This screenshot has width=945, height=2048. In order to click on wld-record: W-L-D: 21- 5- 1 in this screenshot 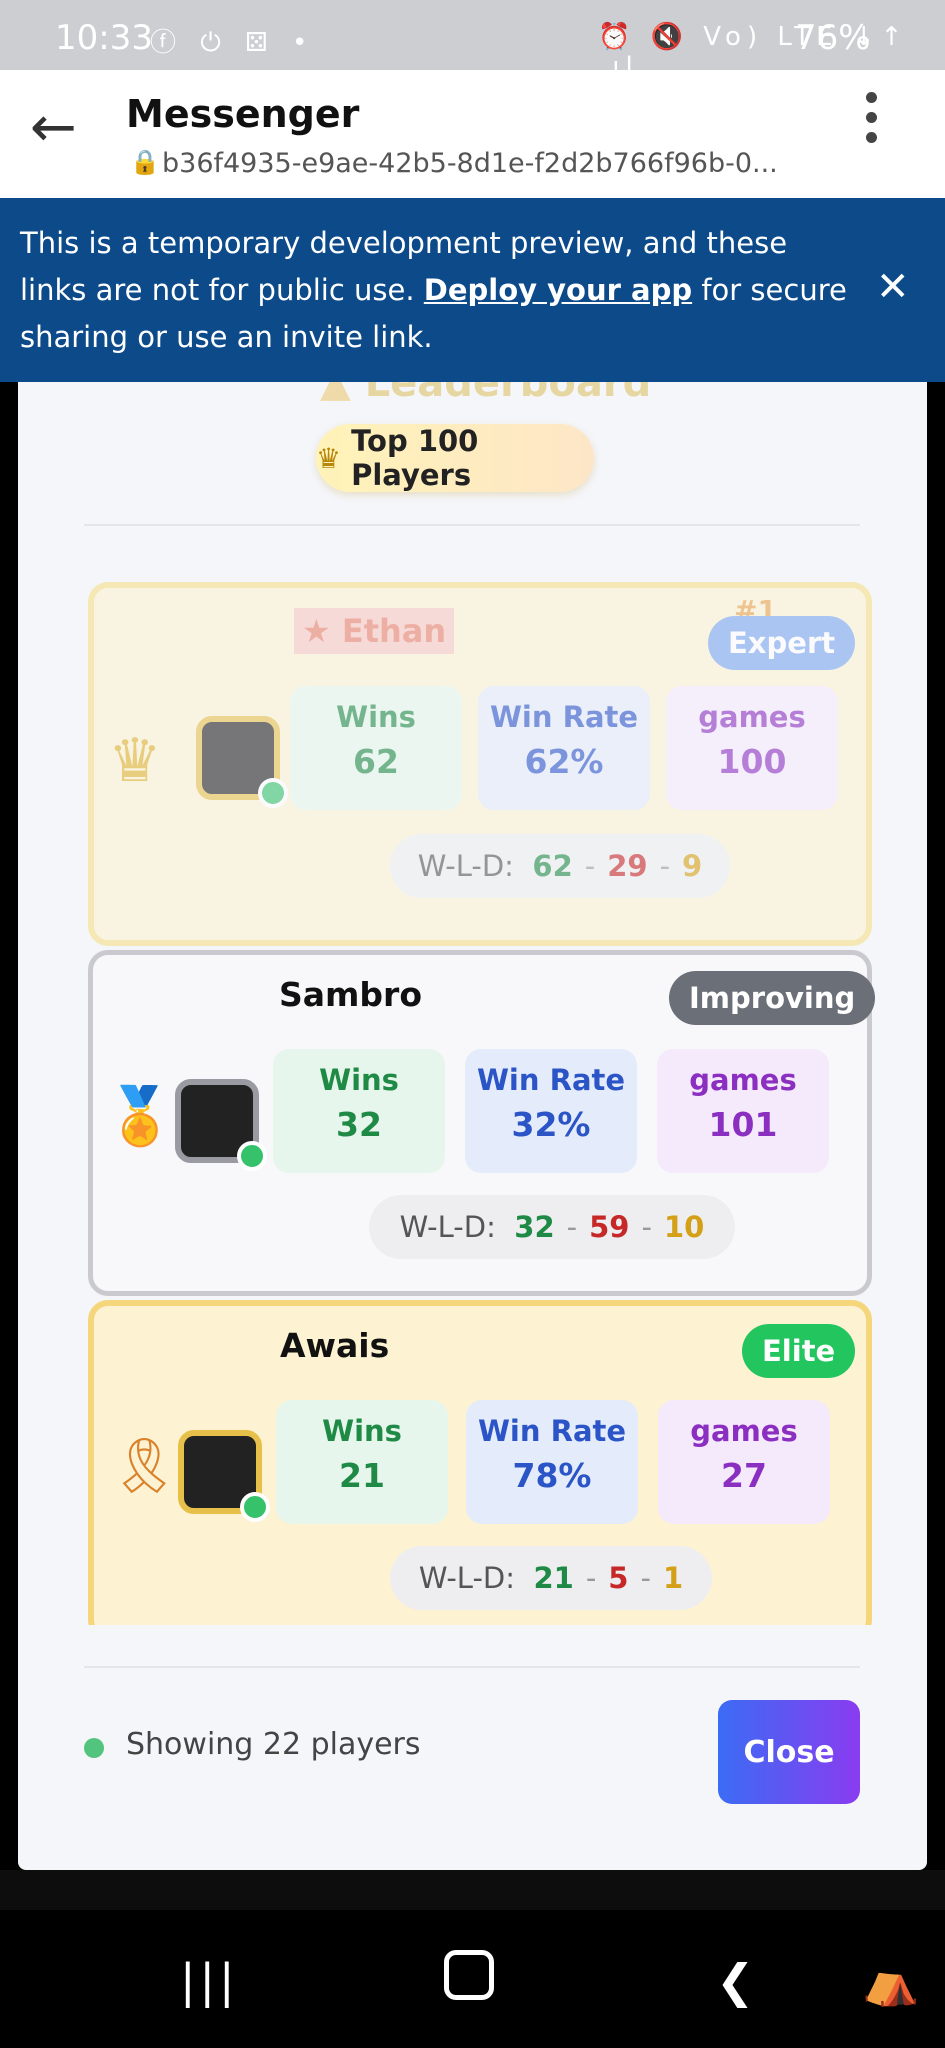, I will do `click(551, 1578)`.